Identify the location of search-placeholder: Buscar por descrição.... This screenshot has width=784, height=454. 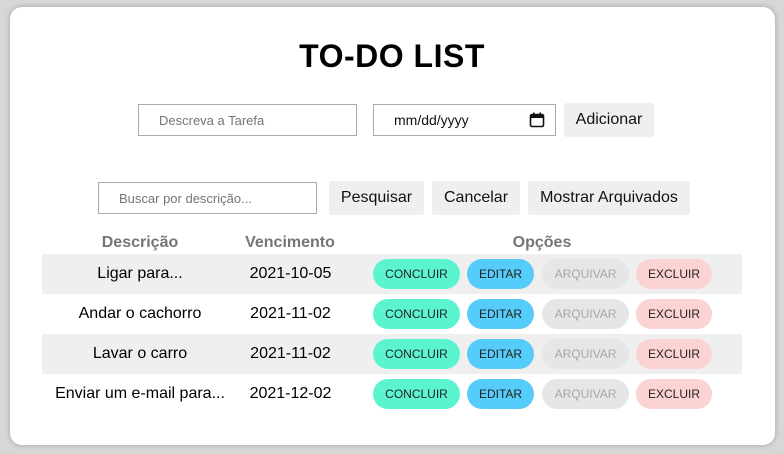
(185, 198).